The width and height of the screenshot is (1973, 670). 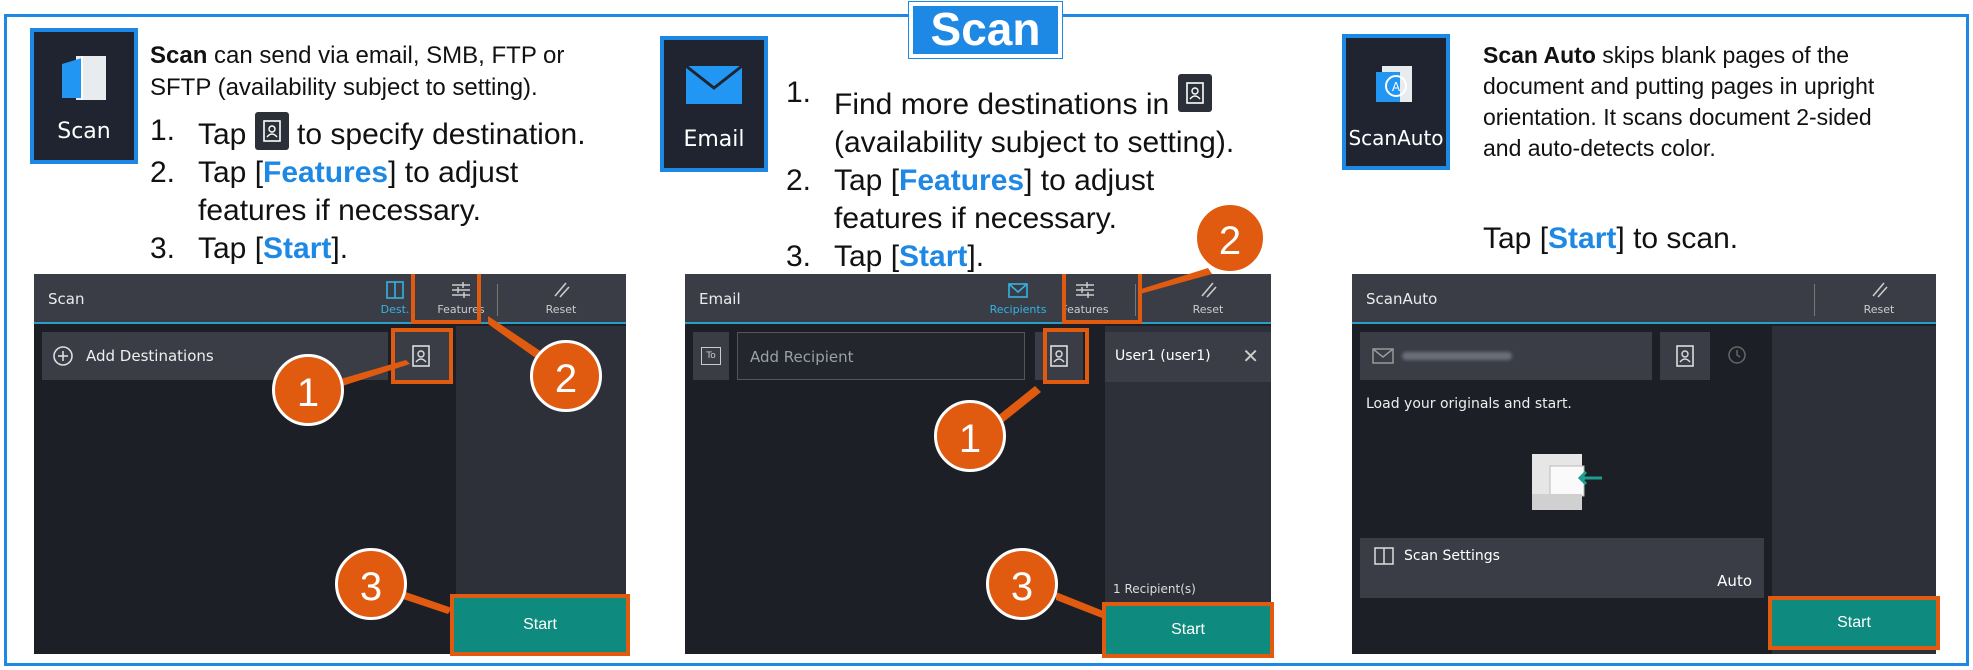 I want to click on scan-app-tile: Scan, so click(x=84, y=96).